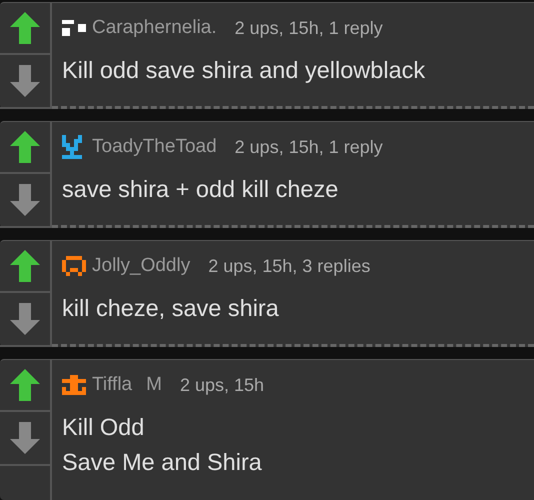 This screenshot has height=500, width=534. Describe the element at coordinates (171, 308) in the screenshot. I see `comment-text: kill cheze, save shira` at that location.